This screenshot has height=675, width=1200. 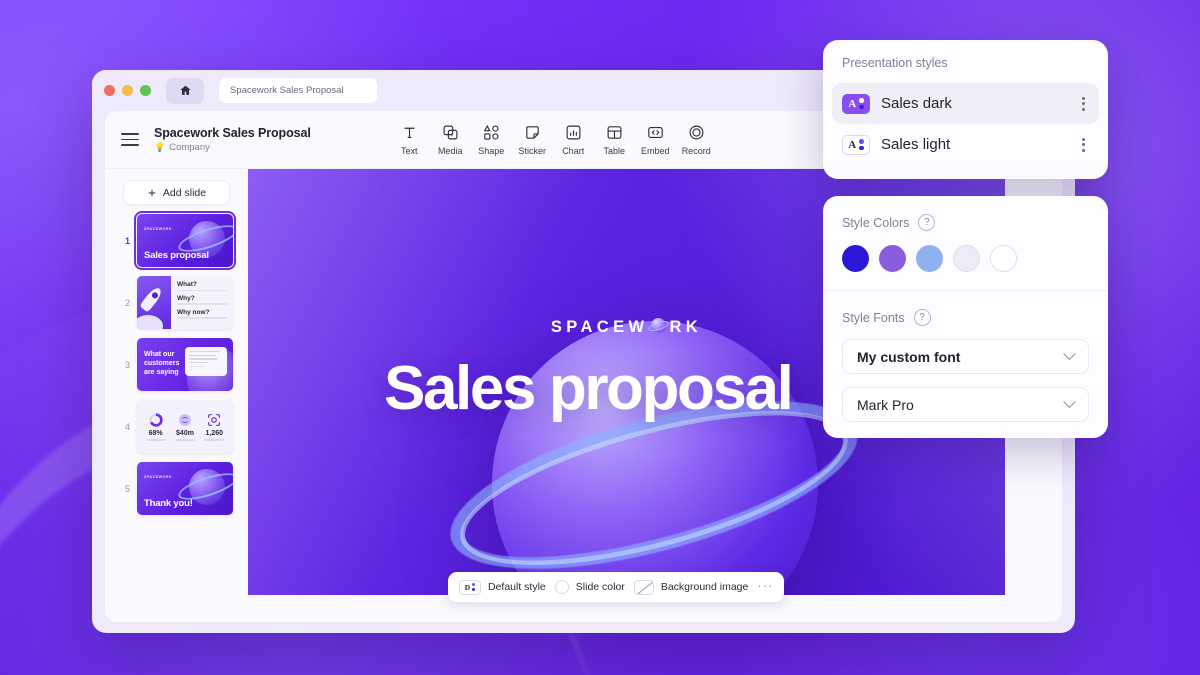 What do you see at coordinates (895, 63) in the screenshot?
I see `presentation-styles-heading: Presentation styles` at bounding box center [895, 63].